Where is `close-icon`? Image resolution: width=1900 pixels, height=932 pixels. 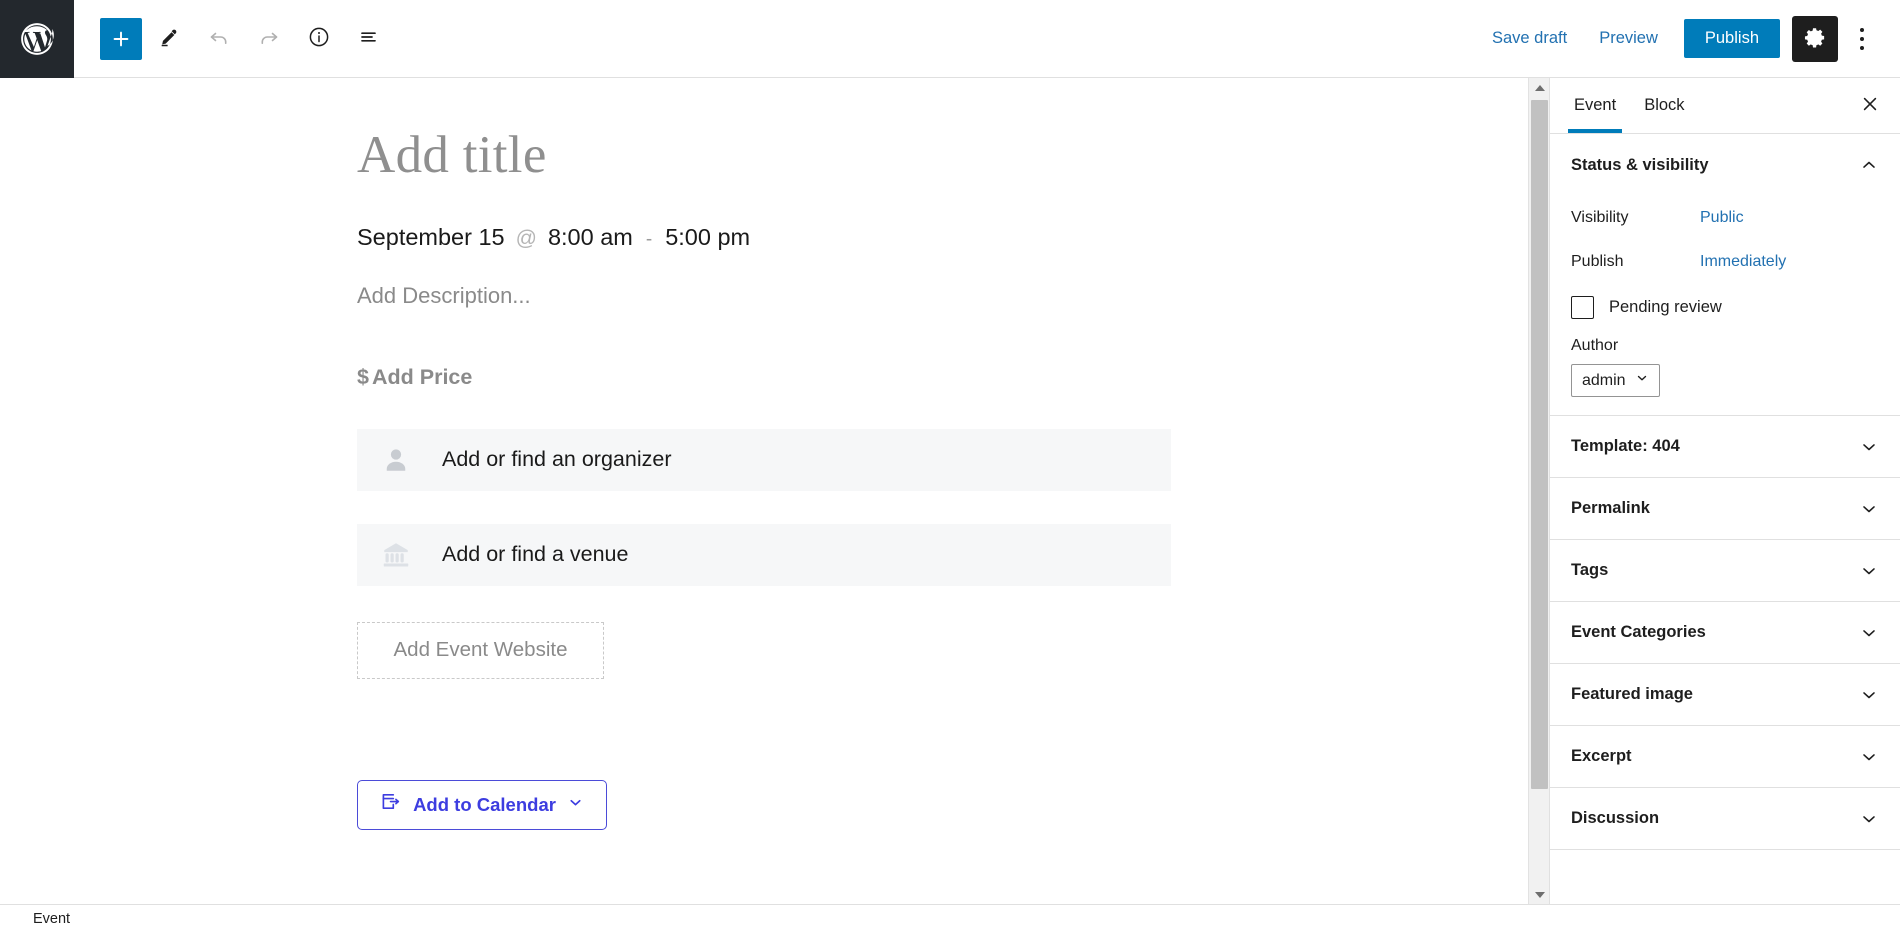
close-icon is located at coordinates (1870, 105).